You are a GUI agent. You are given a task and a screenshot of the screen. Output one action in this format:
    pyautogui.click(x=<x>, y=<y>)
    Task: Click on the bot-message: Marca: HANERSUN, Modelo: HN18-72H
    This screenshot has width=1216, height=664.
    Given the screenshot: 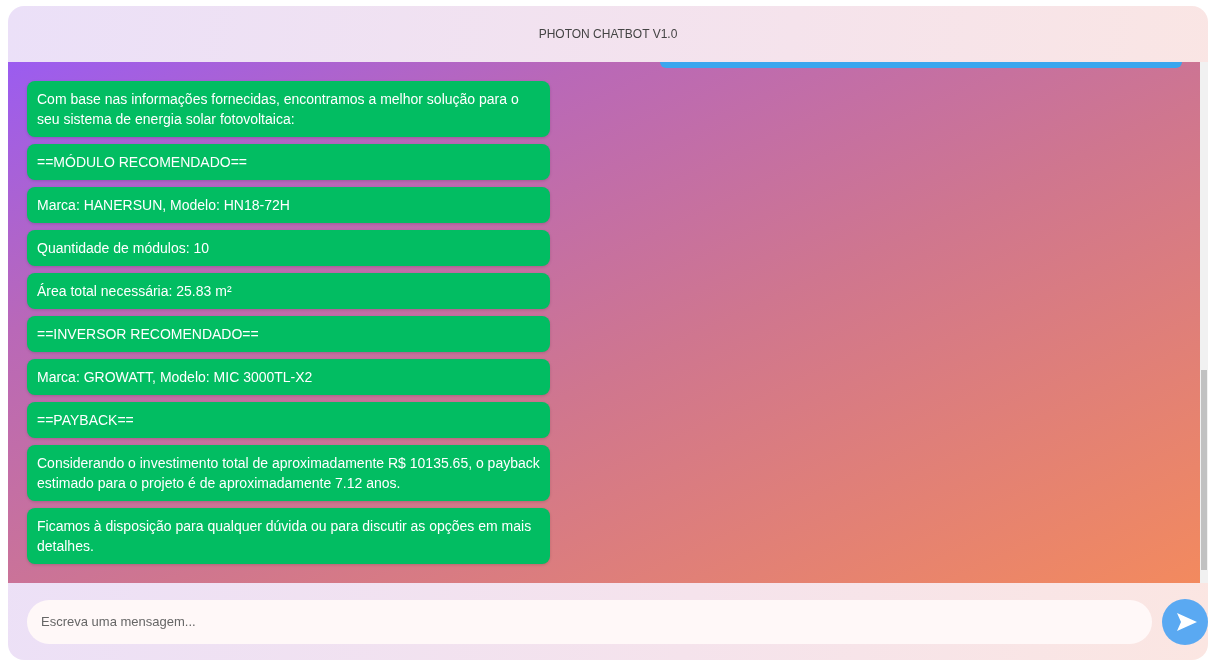 What is the action you would take?
    pyautogui.click(x=288, y=205)
    